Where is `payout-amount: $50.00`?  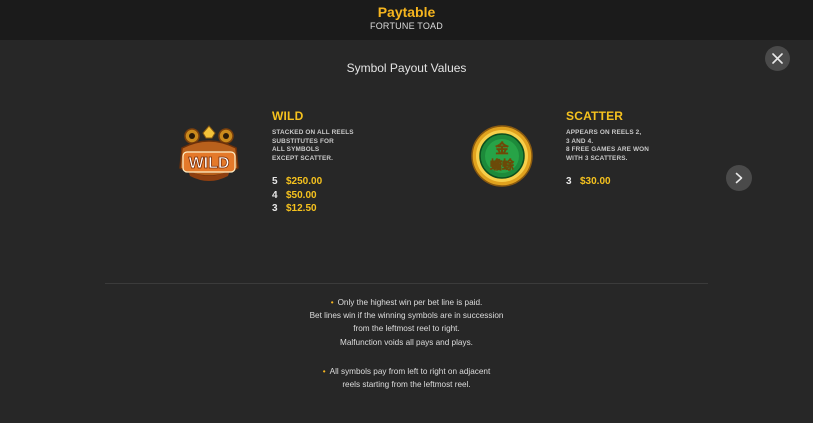 payout-amount: $50.00 is located at coordinates (301, 195).